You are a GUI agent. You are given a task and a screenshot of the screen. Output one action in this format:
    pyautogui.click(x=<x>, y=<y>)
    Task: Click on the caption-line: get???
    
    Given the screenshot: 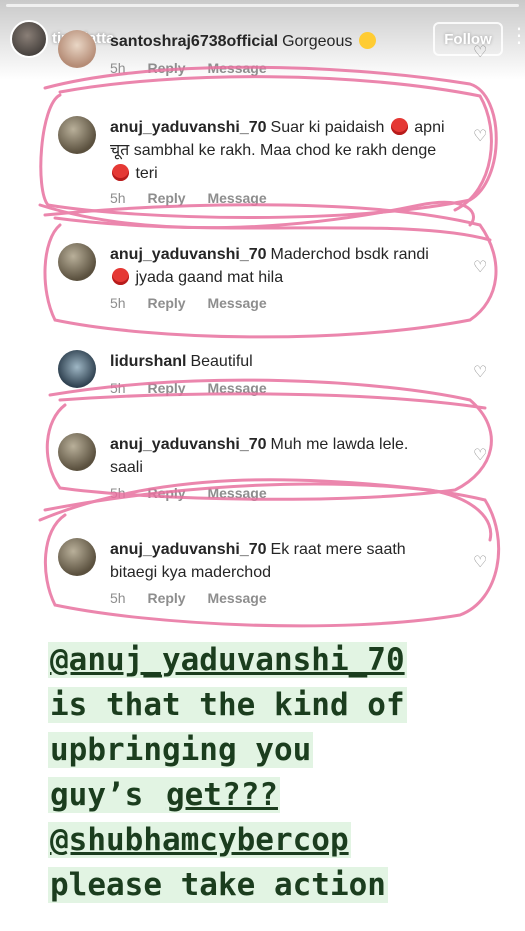 What is the action you would take?
    pyautogui.click(x=221, y=795)
    